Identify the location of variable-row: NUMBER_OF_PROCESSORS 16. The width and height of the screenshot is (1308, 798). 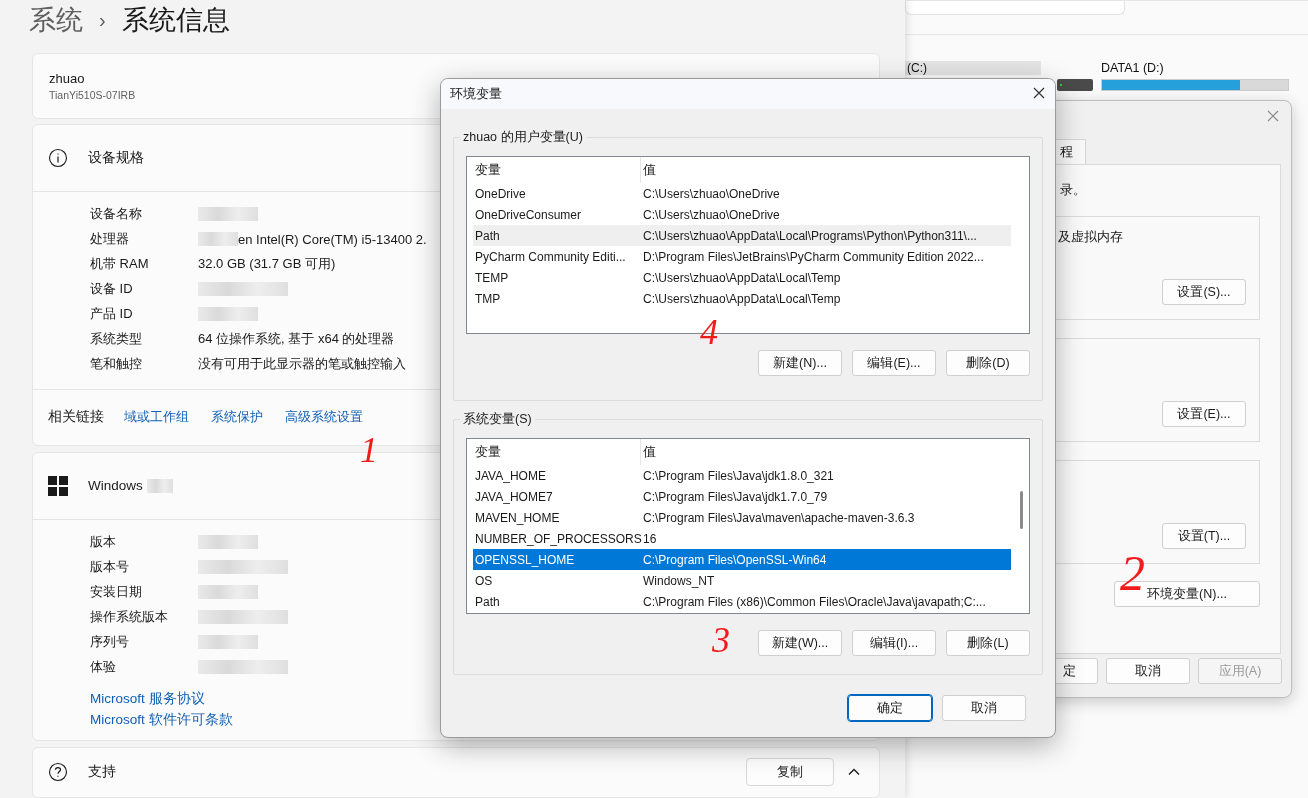
(742, 538).